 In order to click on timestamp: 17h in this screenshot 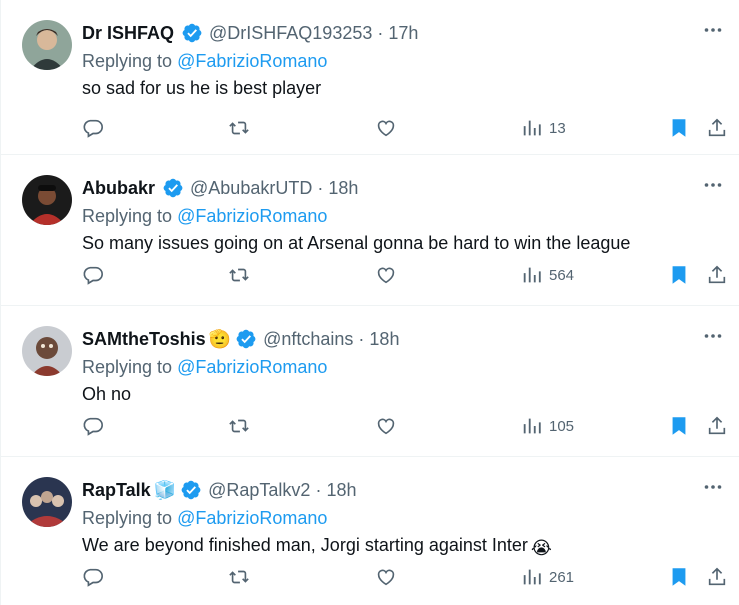, I will do `click(403, 33)`.